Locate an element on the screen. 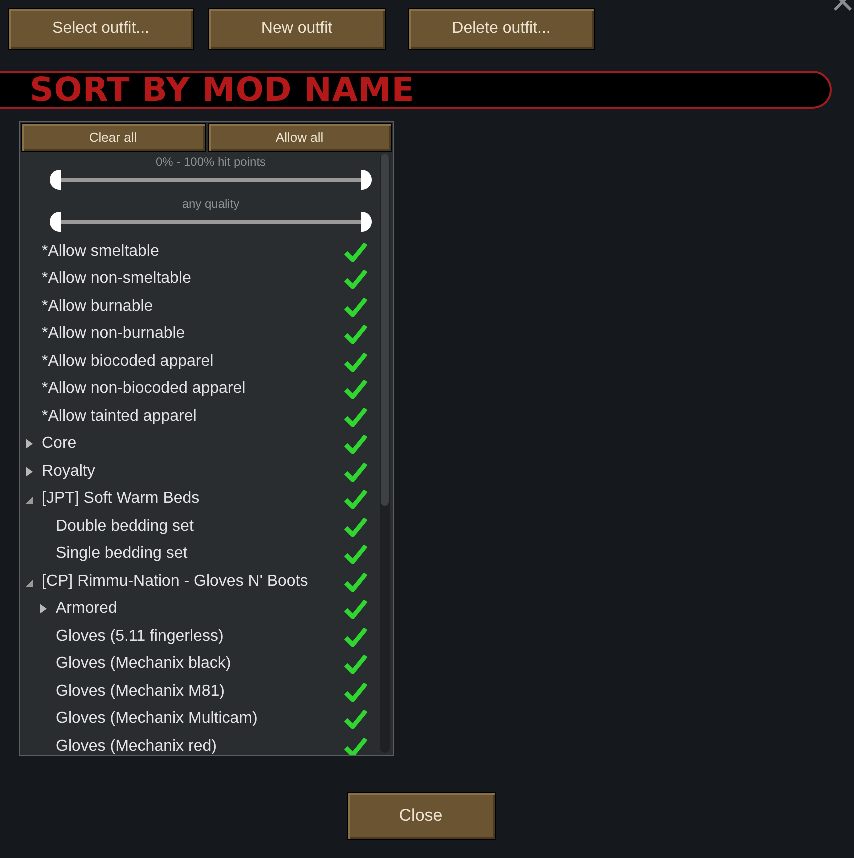 The image size is (854, 858). tree-item-label: *Allow non-biocoded apparel is located at coordinates (193, 389).